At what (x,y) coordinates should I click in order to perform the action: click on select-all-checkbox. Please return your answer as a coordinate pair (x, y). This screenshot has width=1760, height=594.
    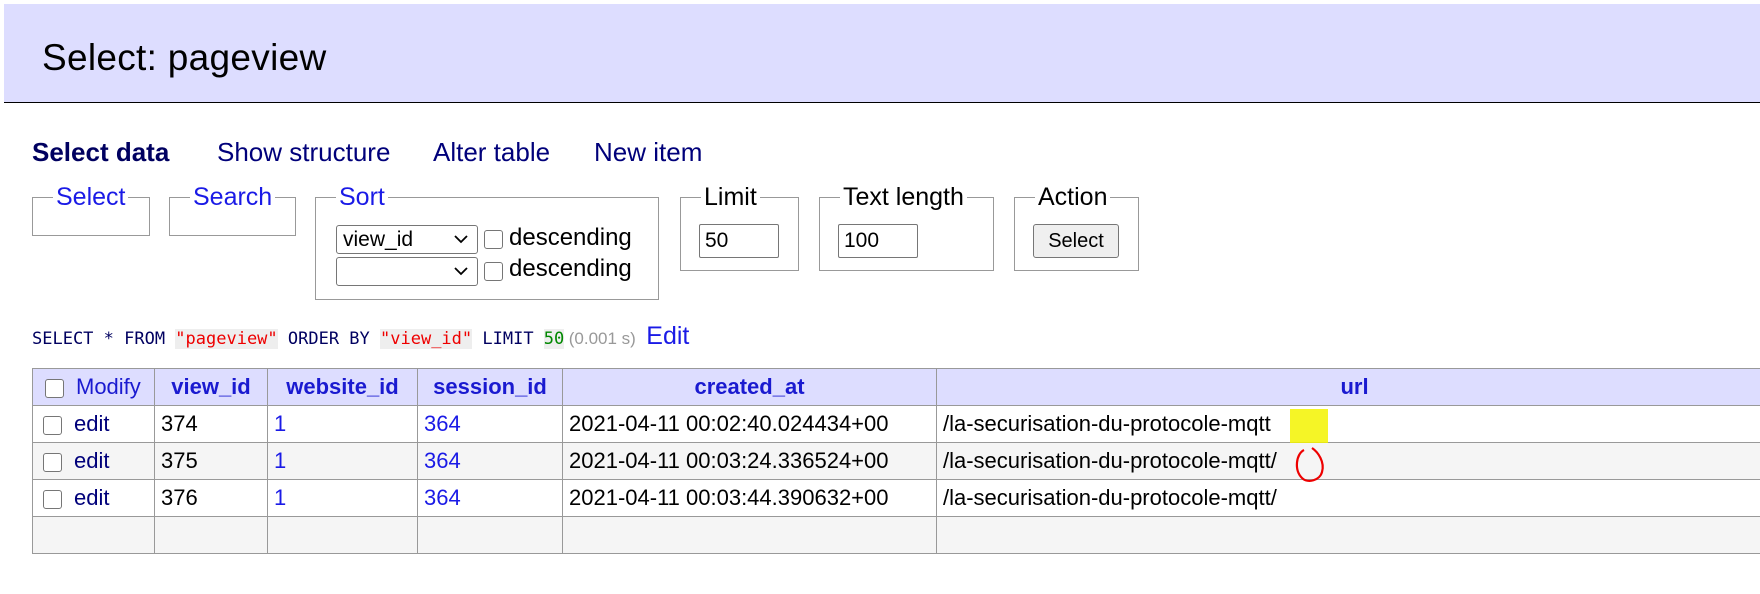
    Looking at the image, I should click on (54, 388).